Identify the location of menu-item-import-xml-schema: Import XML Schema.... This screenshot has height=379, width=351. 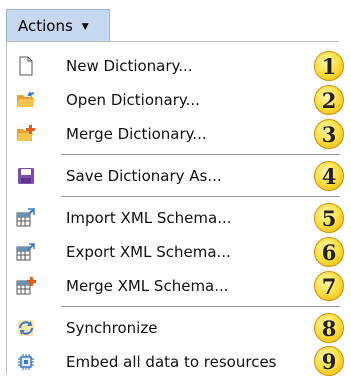
(157, 218).